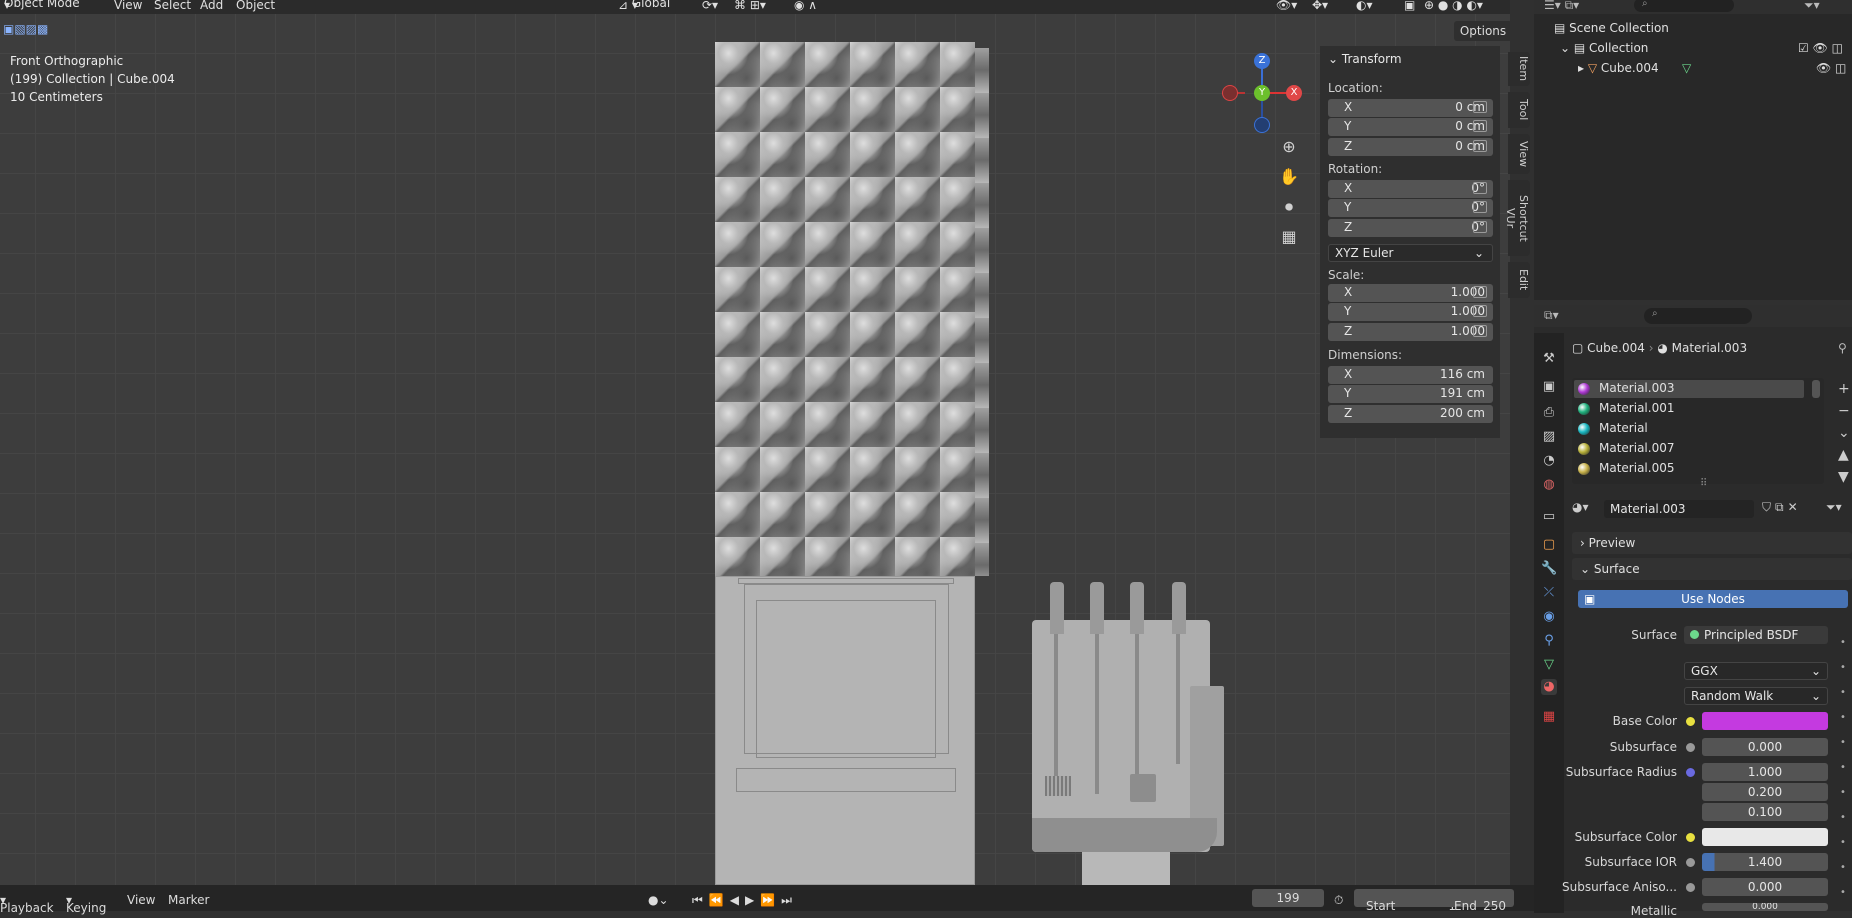  What do you see at coordinates (1549, 665) in the screenshot?
I see `data-tab-icon: ▽` at bounding box center [1549, 665].